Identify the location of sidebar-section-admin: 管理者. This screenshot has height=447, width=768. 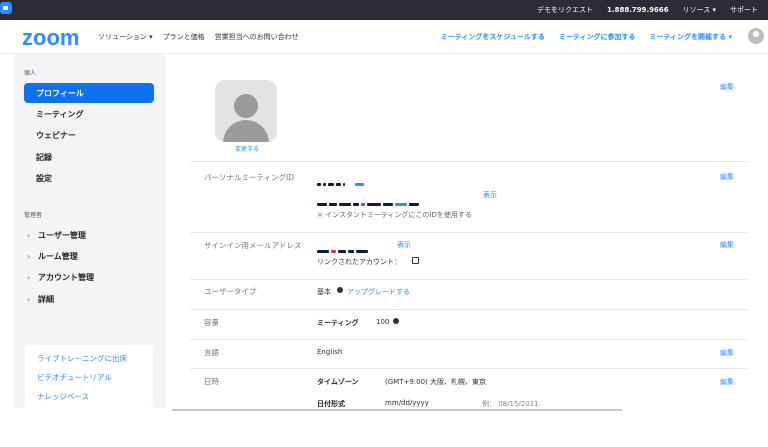
(33, 215).